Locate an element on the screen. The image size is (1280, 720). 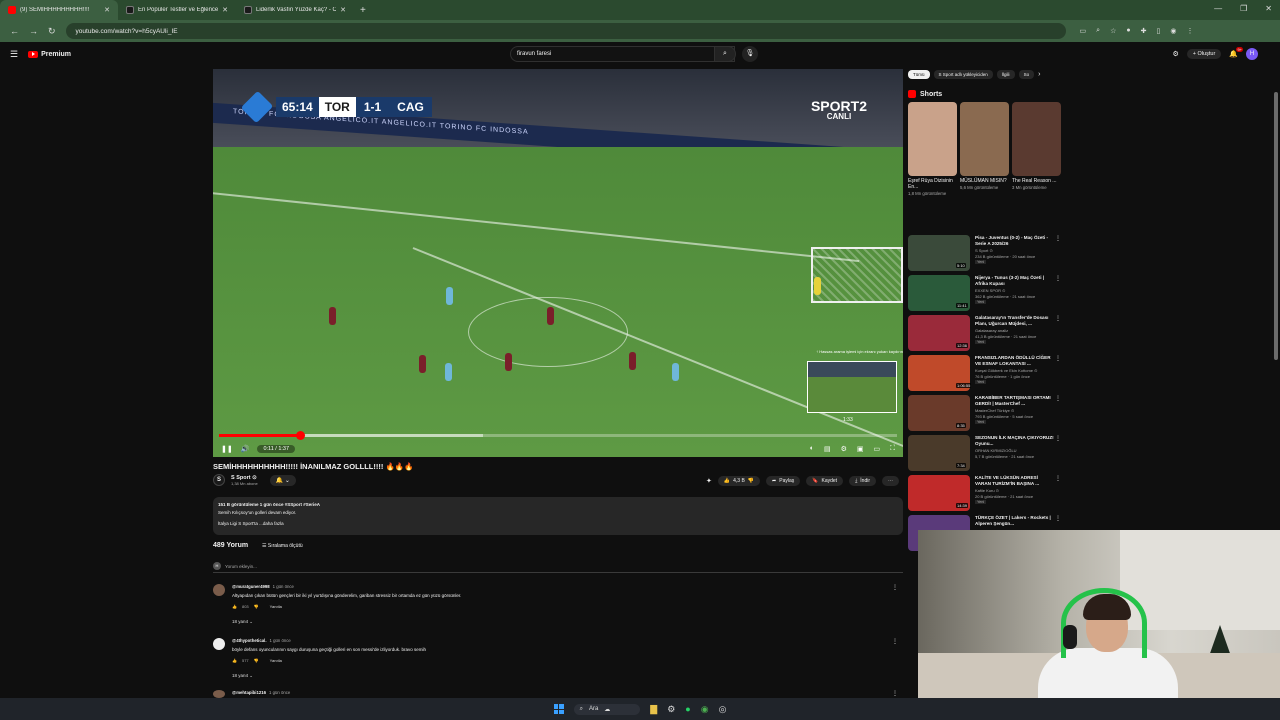
chevron-right-icon: › is located at coordinates (1039, 74).